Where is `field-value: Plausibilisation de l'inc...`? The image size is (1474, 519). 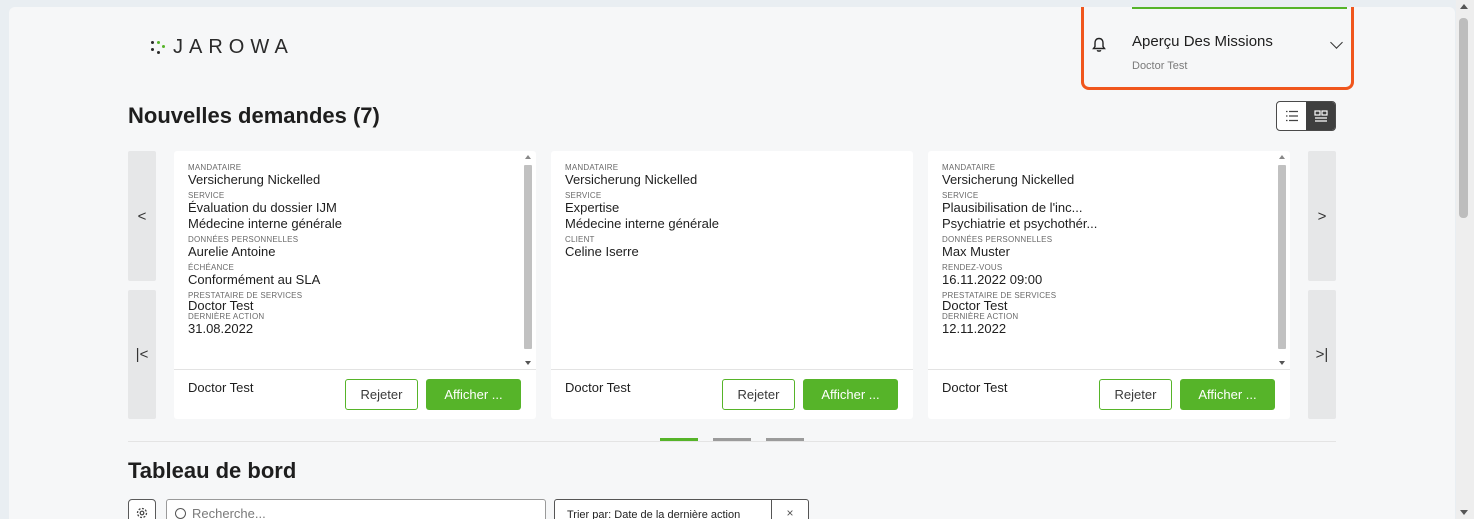
field-value: Plausibilisation de l'inc... is located at coordinates (1012, 207).